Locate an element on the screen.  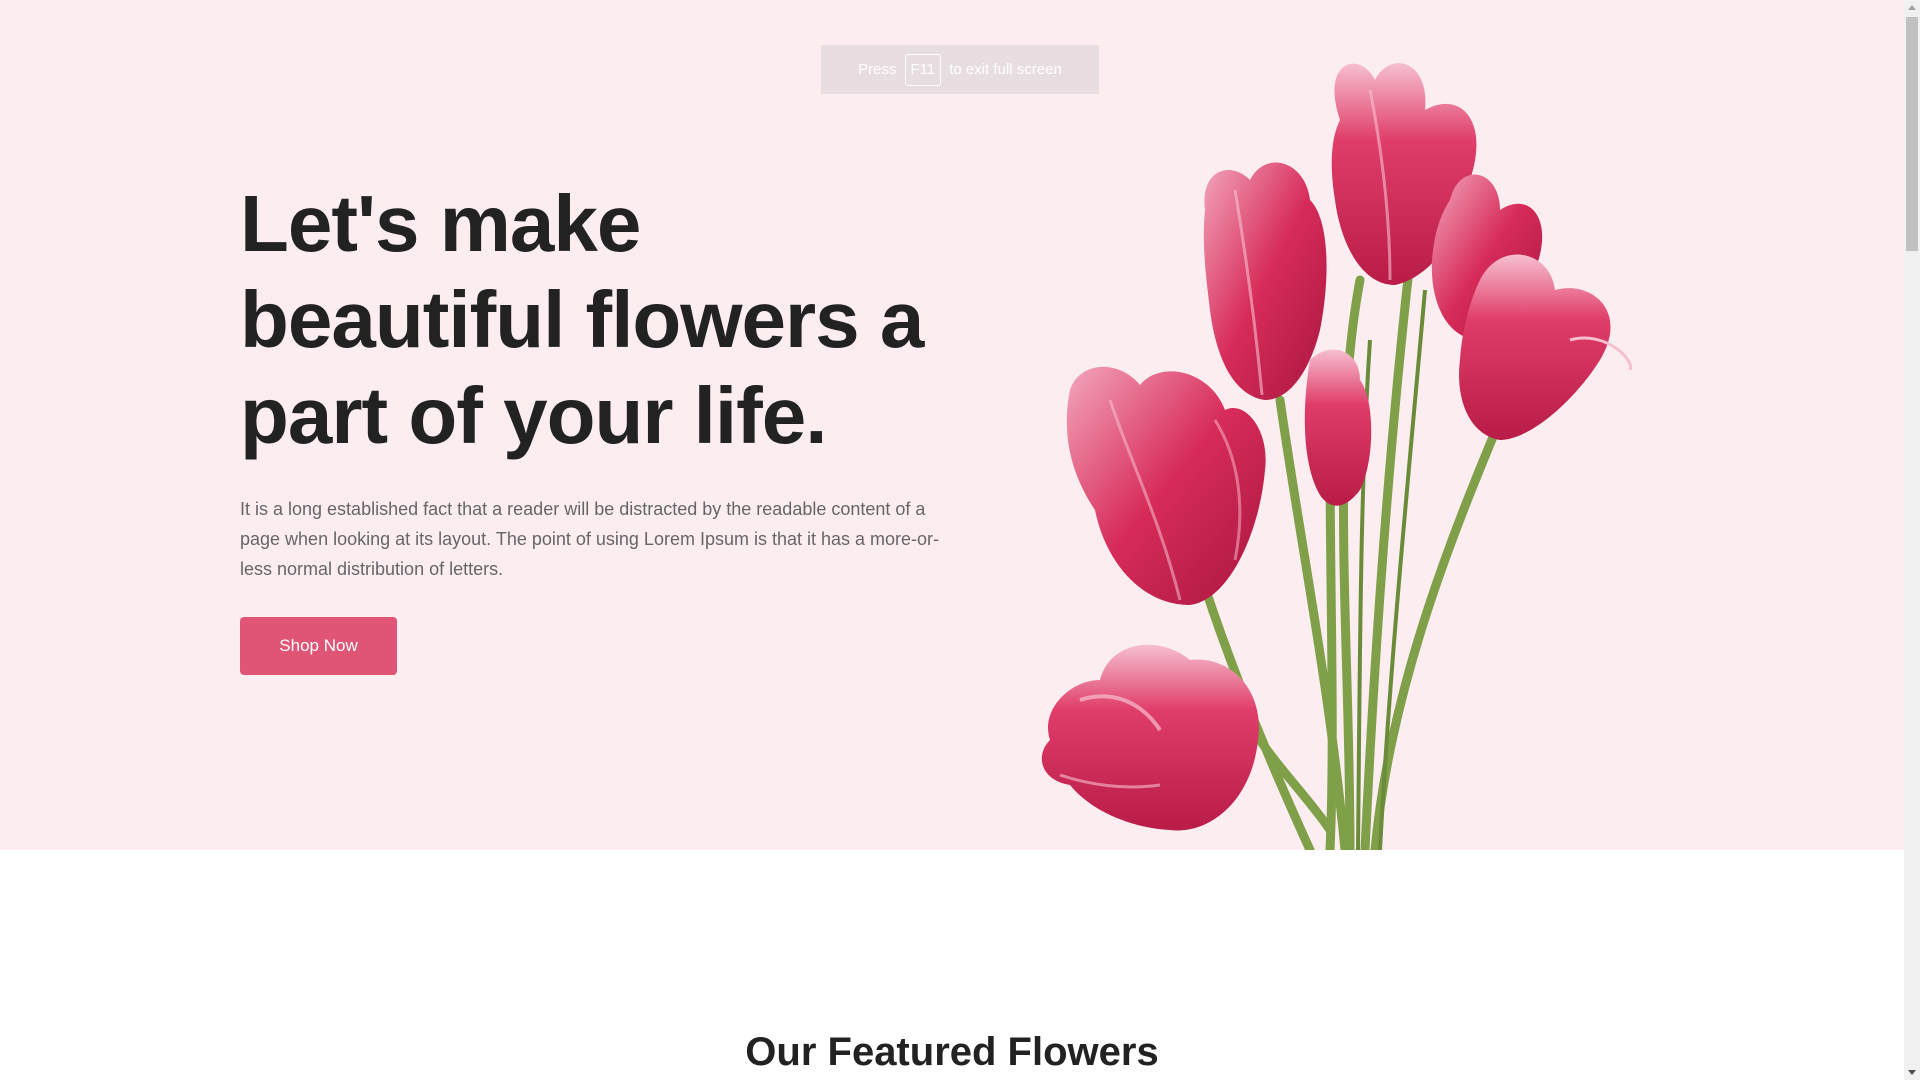
scrollbar-thumb is located at coordinates (1912, 134).